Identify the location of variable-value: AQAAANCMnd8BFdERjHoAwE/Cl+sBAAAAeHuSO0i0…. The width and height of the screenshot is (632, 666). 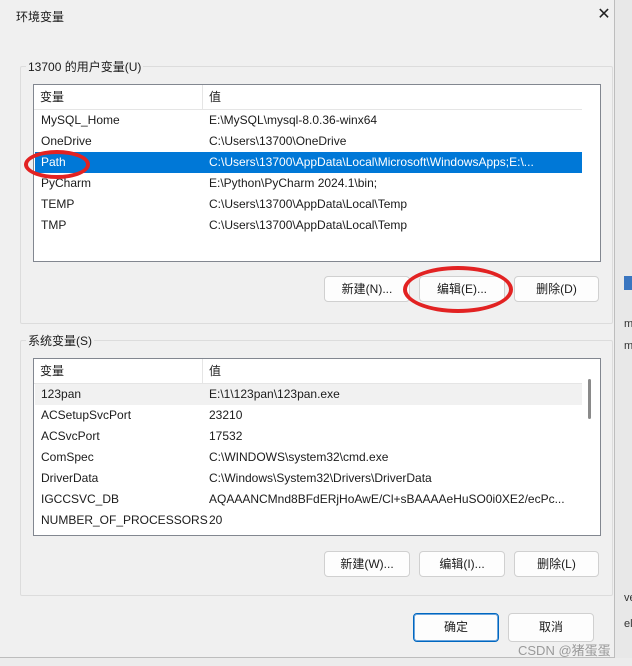
(387, 499).